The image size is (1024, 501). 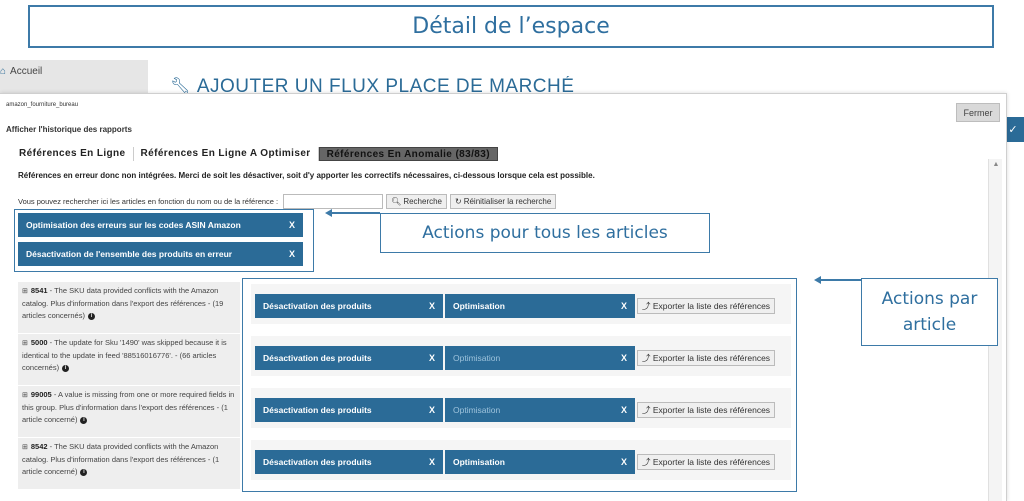 I want to click on search-input, so click(x=333, y=201).